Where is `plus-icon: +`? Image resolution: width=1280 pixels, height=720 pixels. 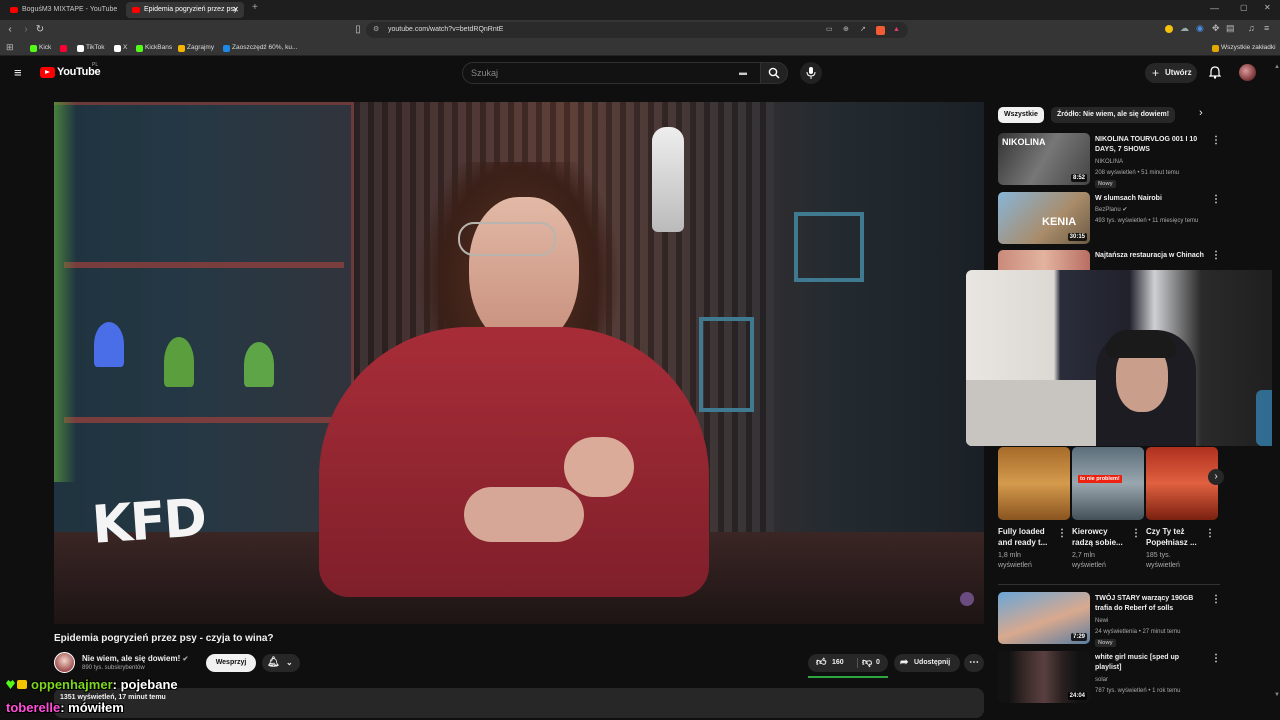
plus-icon: + is located at coordinates (1156, 73).